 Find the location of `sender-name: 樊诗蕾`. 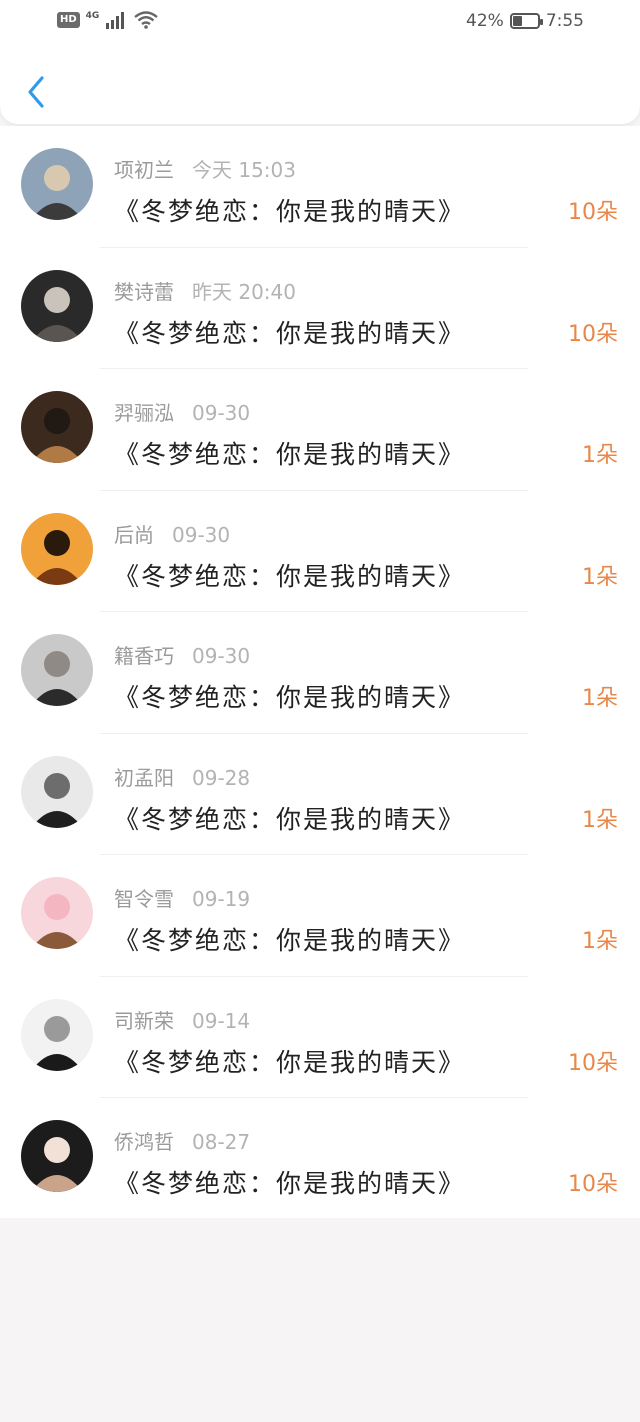

sender-name: 樊诗蕾 is located at coordinates (144, 291).